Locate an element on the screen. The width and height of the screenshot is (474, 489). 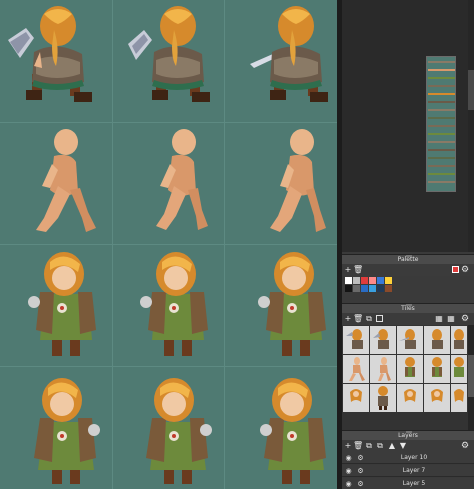
tiles-grid is located at coordinates (408, 377).